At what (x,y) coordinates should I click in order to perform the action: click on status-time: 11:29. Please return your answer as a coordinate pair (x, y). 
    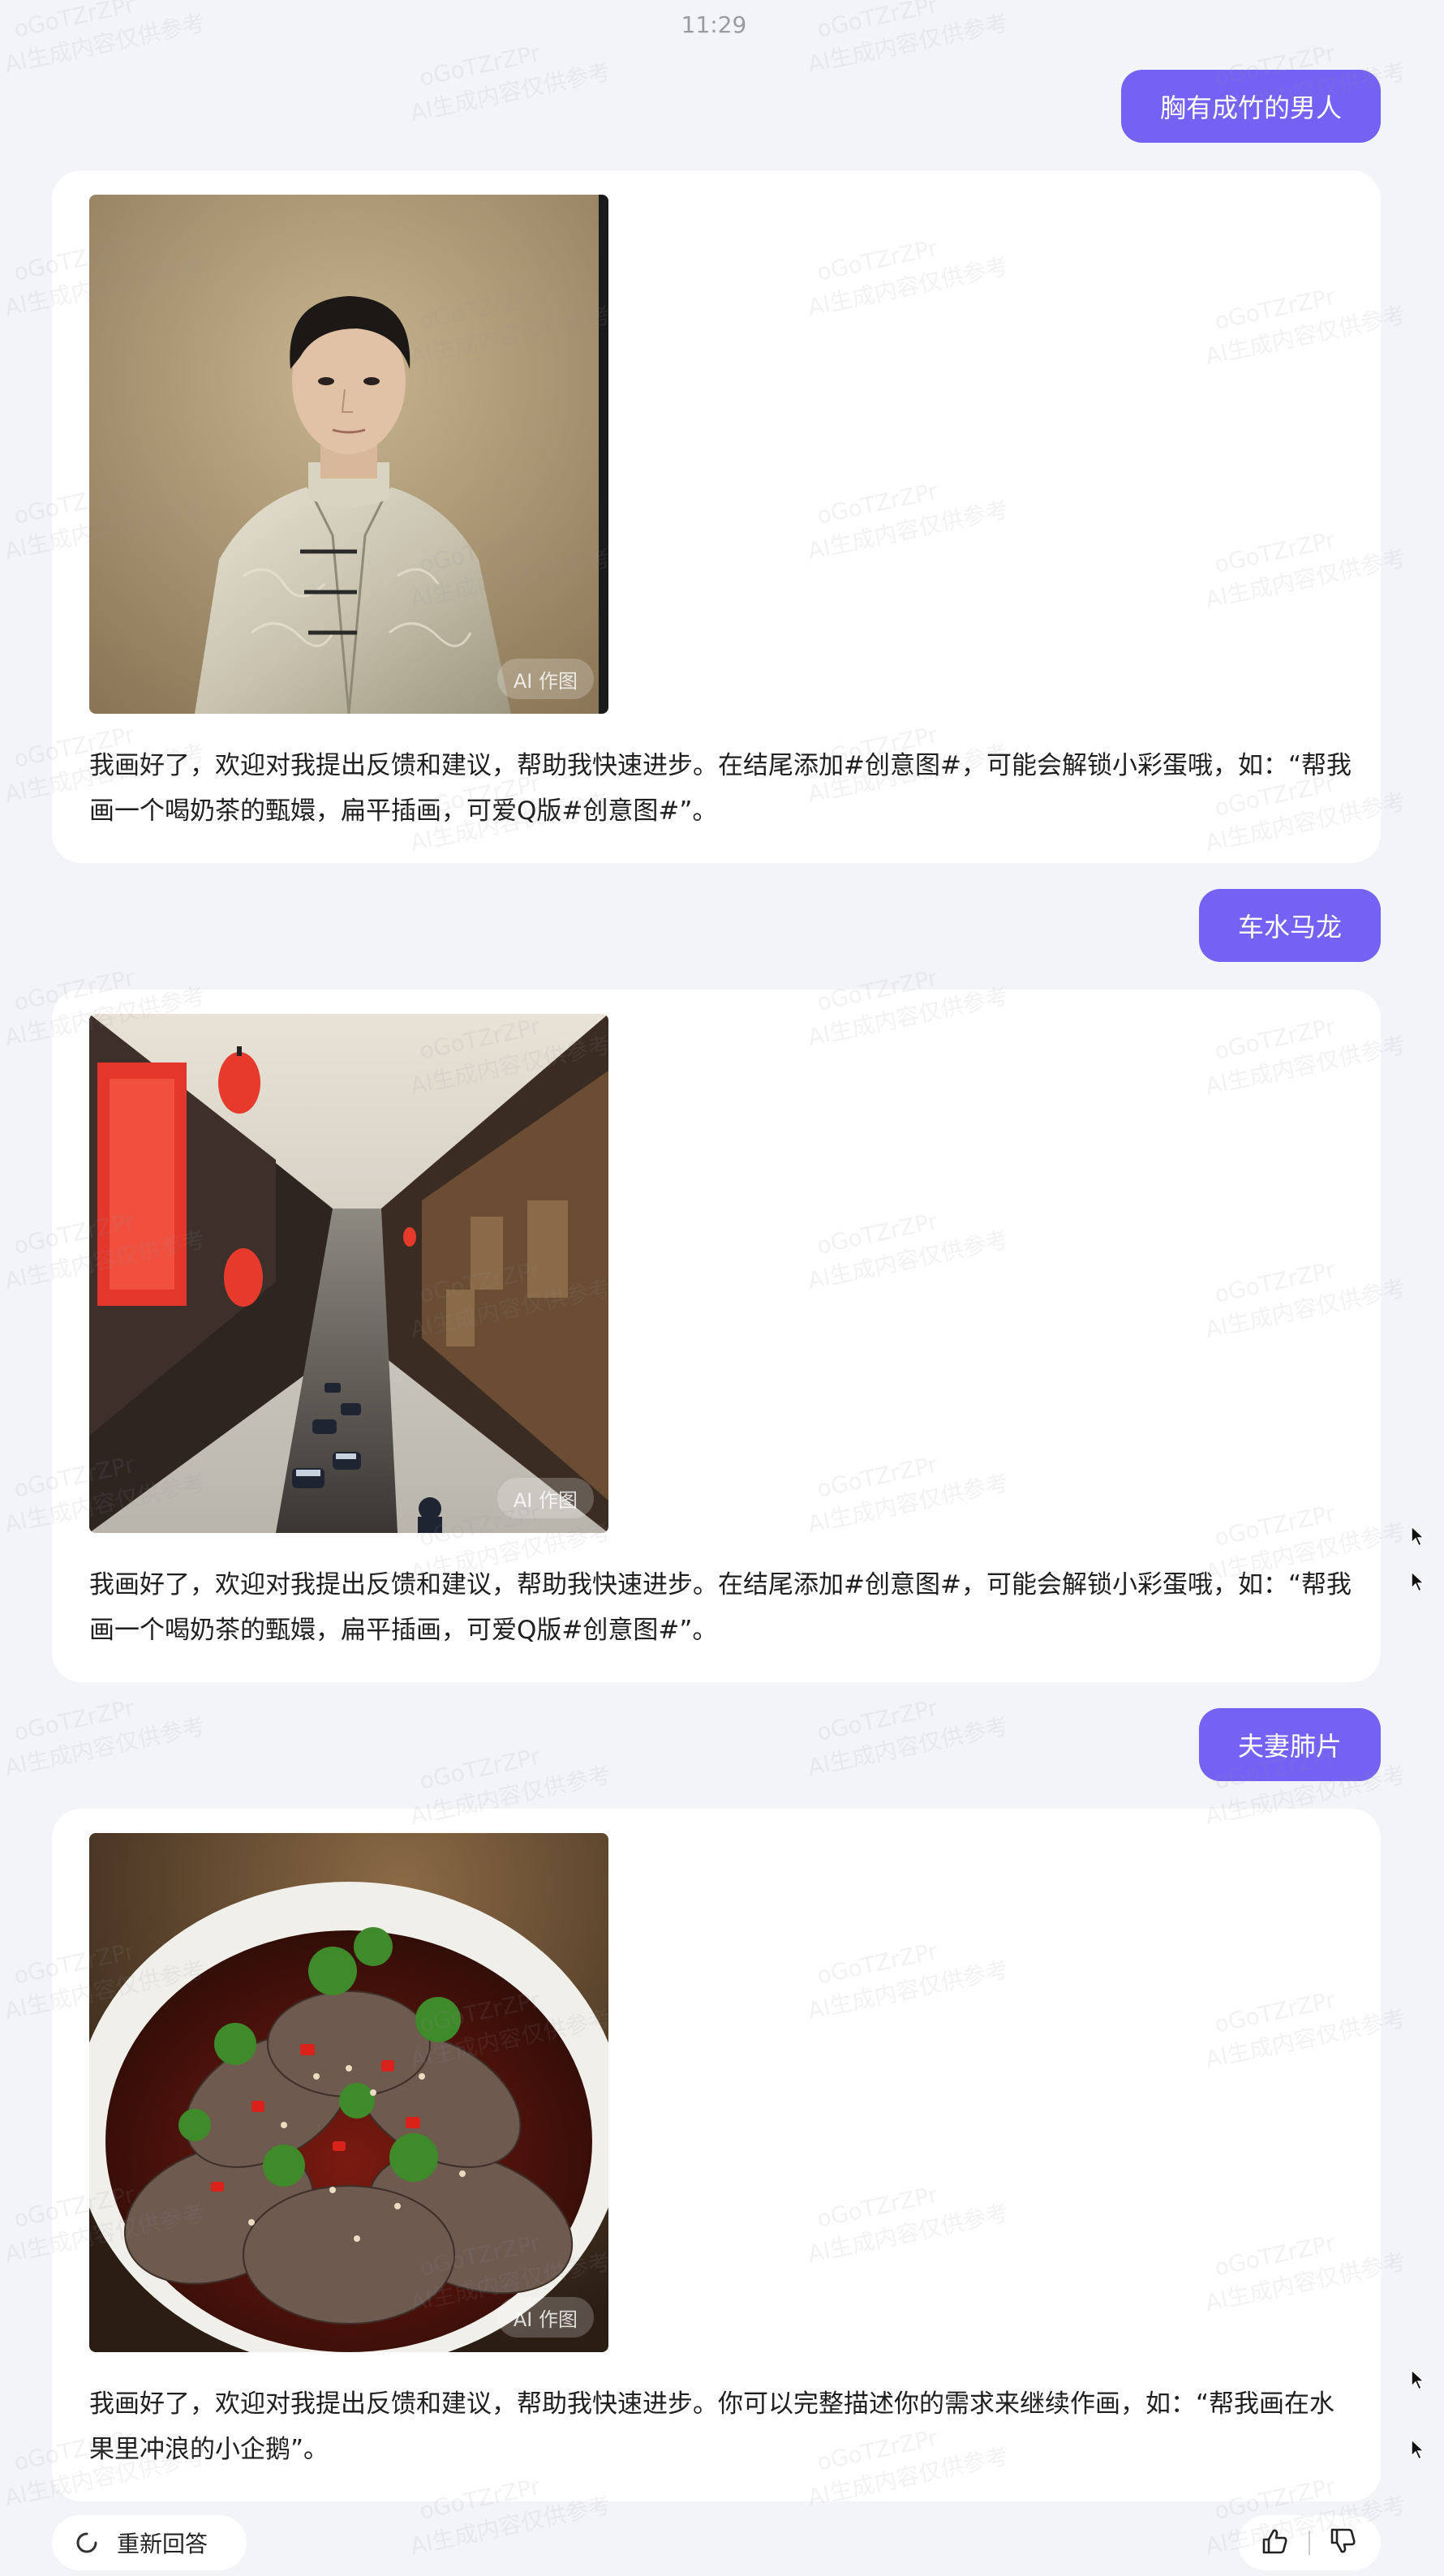
    Looking at the image, I should click on (714, 24).